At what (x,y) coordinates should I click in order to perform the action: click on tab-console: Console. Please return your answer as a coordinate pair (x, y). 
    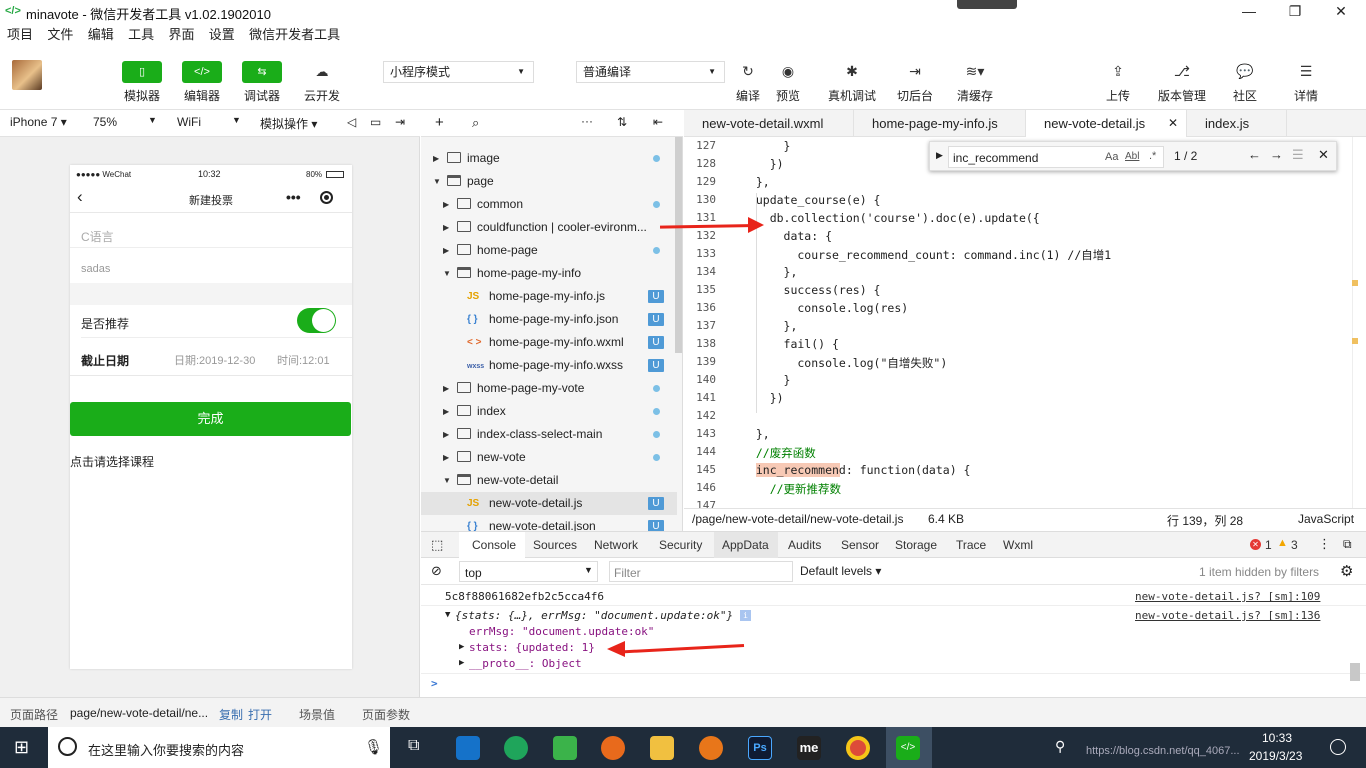
    Looking at the image, I should click on (494, 545).